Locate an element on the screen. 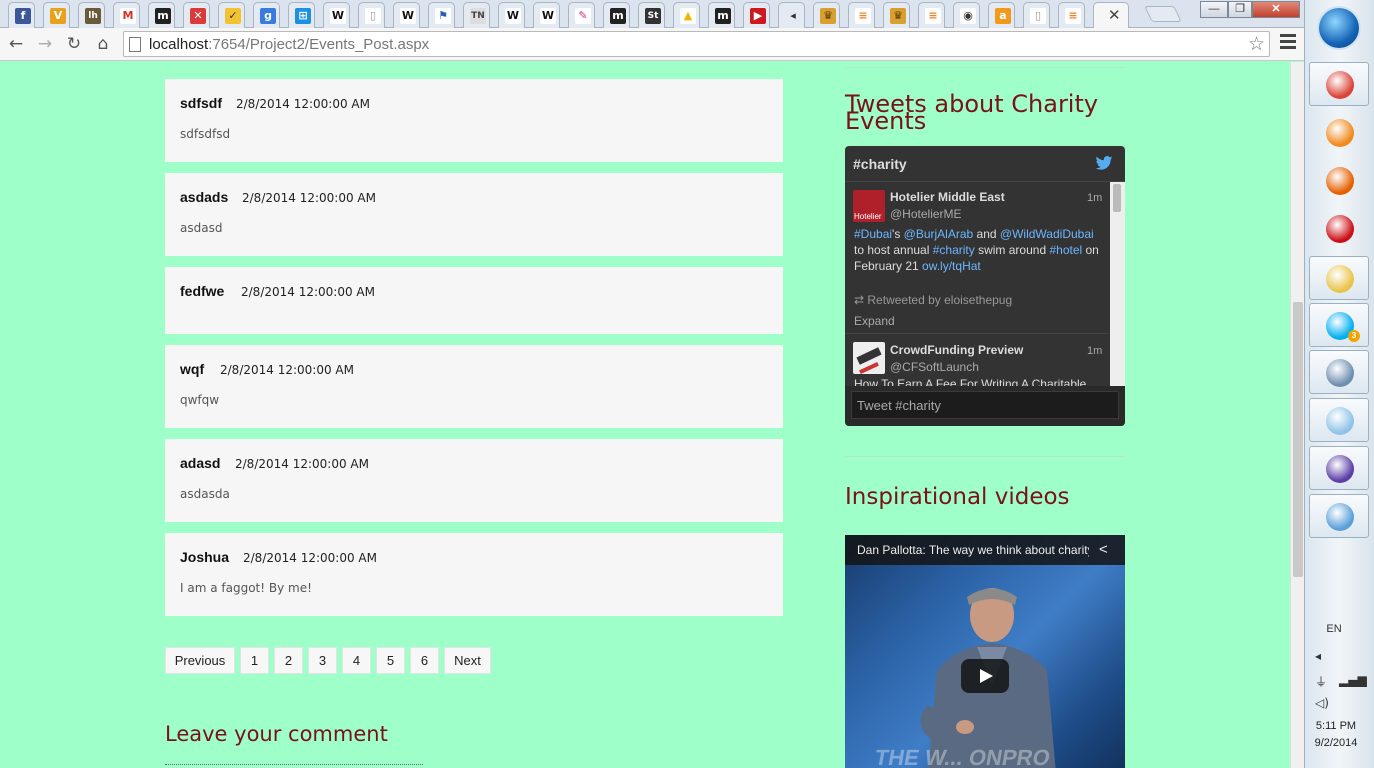  pager-previous-button: Previous is located at coordinates (200, 660).